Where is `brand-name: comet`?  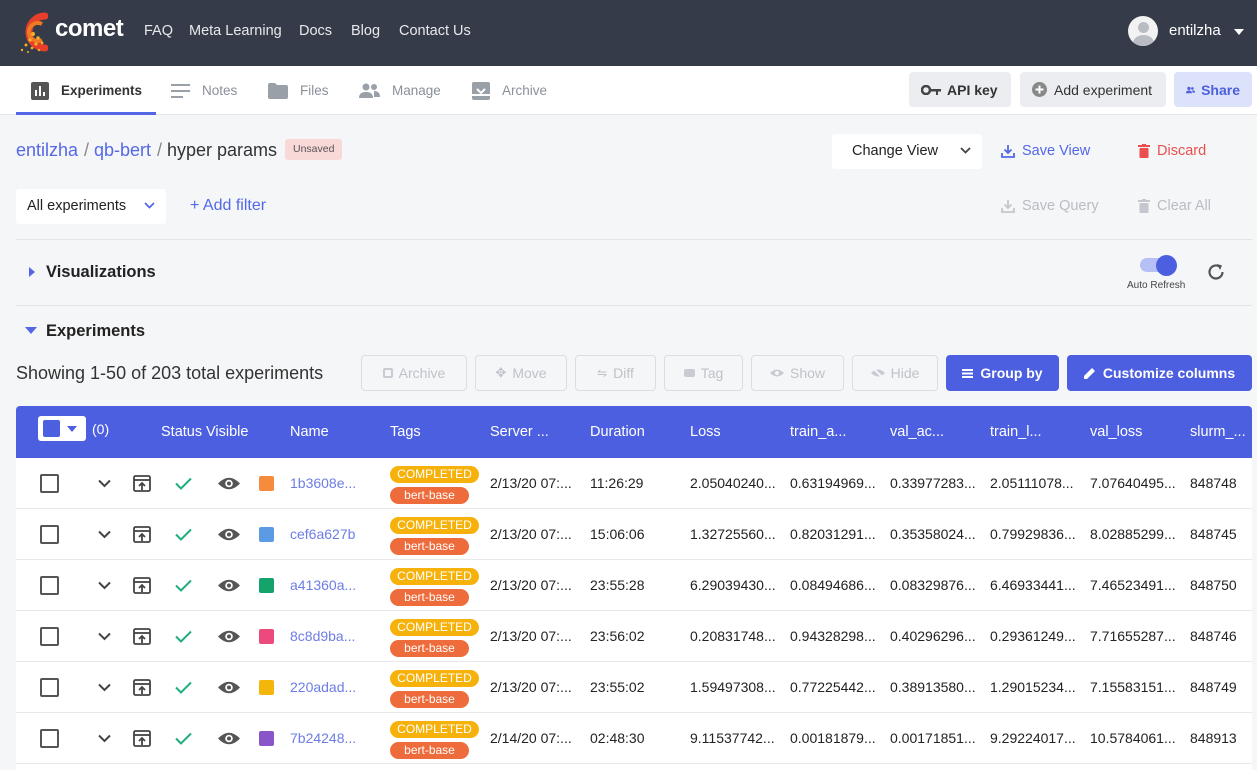 brand-name: comet is located at coordinates (89, 29).